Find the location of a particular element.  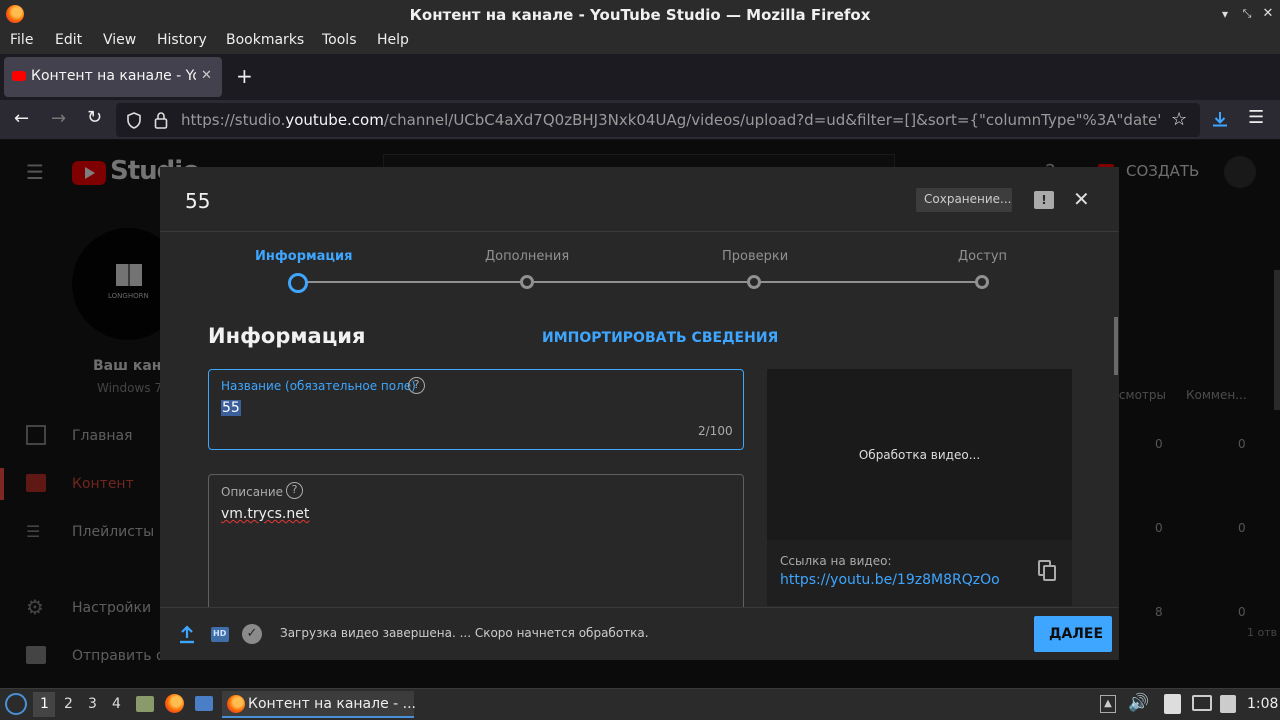

close-window-icon: ✕ is located at coordinates (1268, 14).